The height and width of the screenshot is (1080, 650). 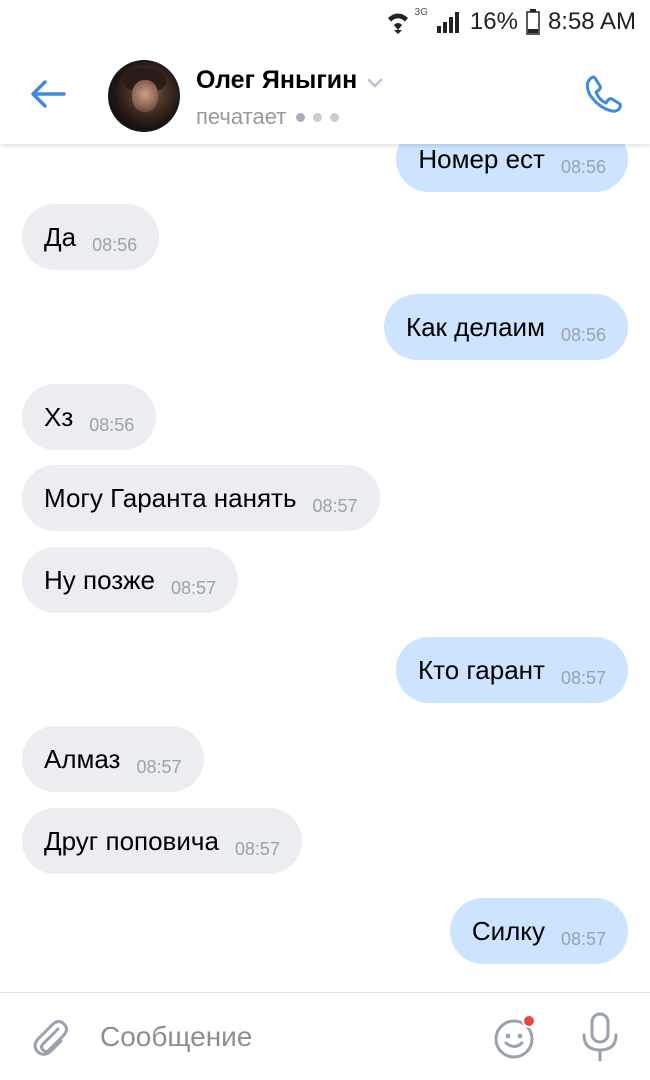 What do you see at coordinates (277, 80) in the screenshot?
I see `contact-name: Олег Яныгин` at bounding box center [277, 80].